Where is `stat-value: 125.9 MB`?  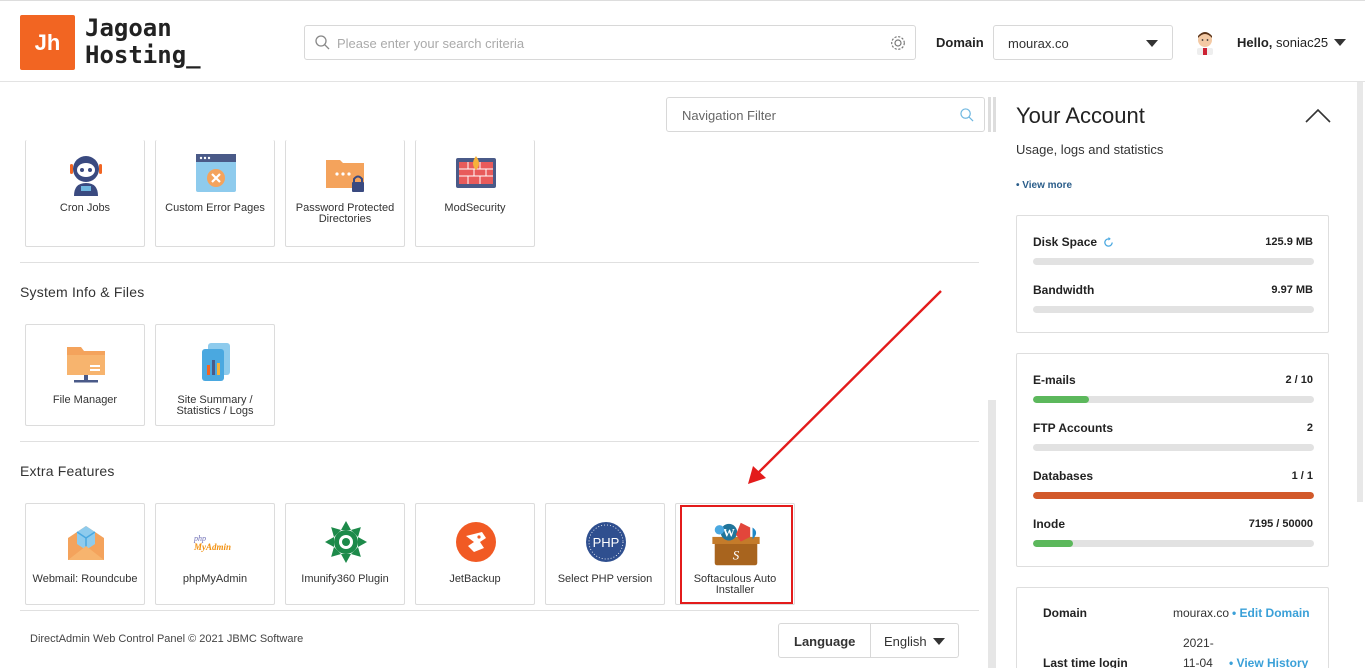 stat-value: 125.9 MB is located at coordinates (1289, 242).